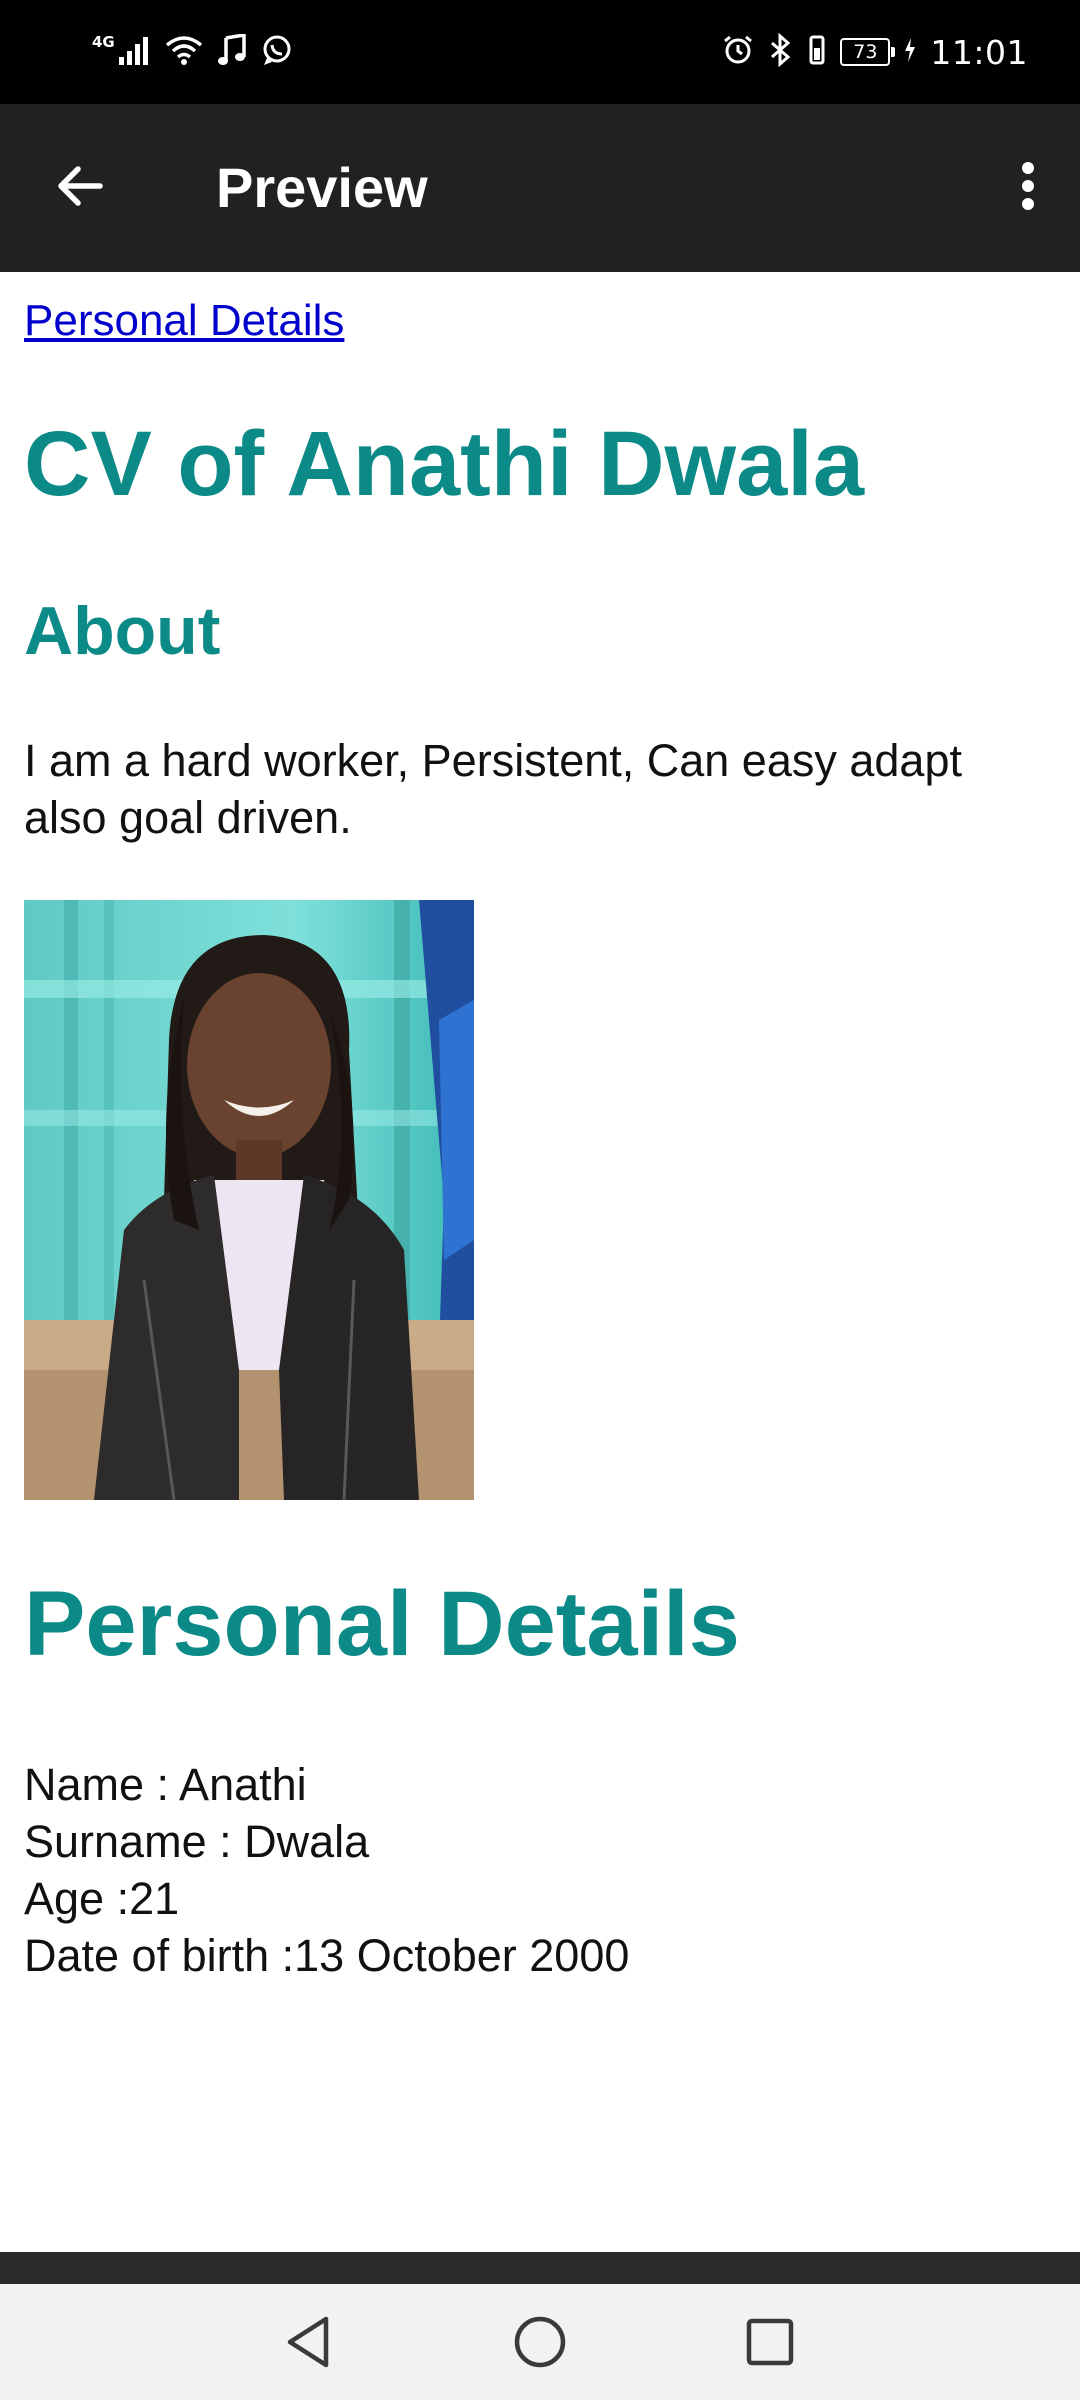 The width and height of the screenshot is (1080, 2400). I want to click on status-left-icons: 4G, so click(192, 52).